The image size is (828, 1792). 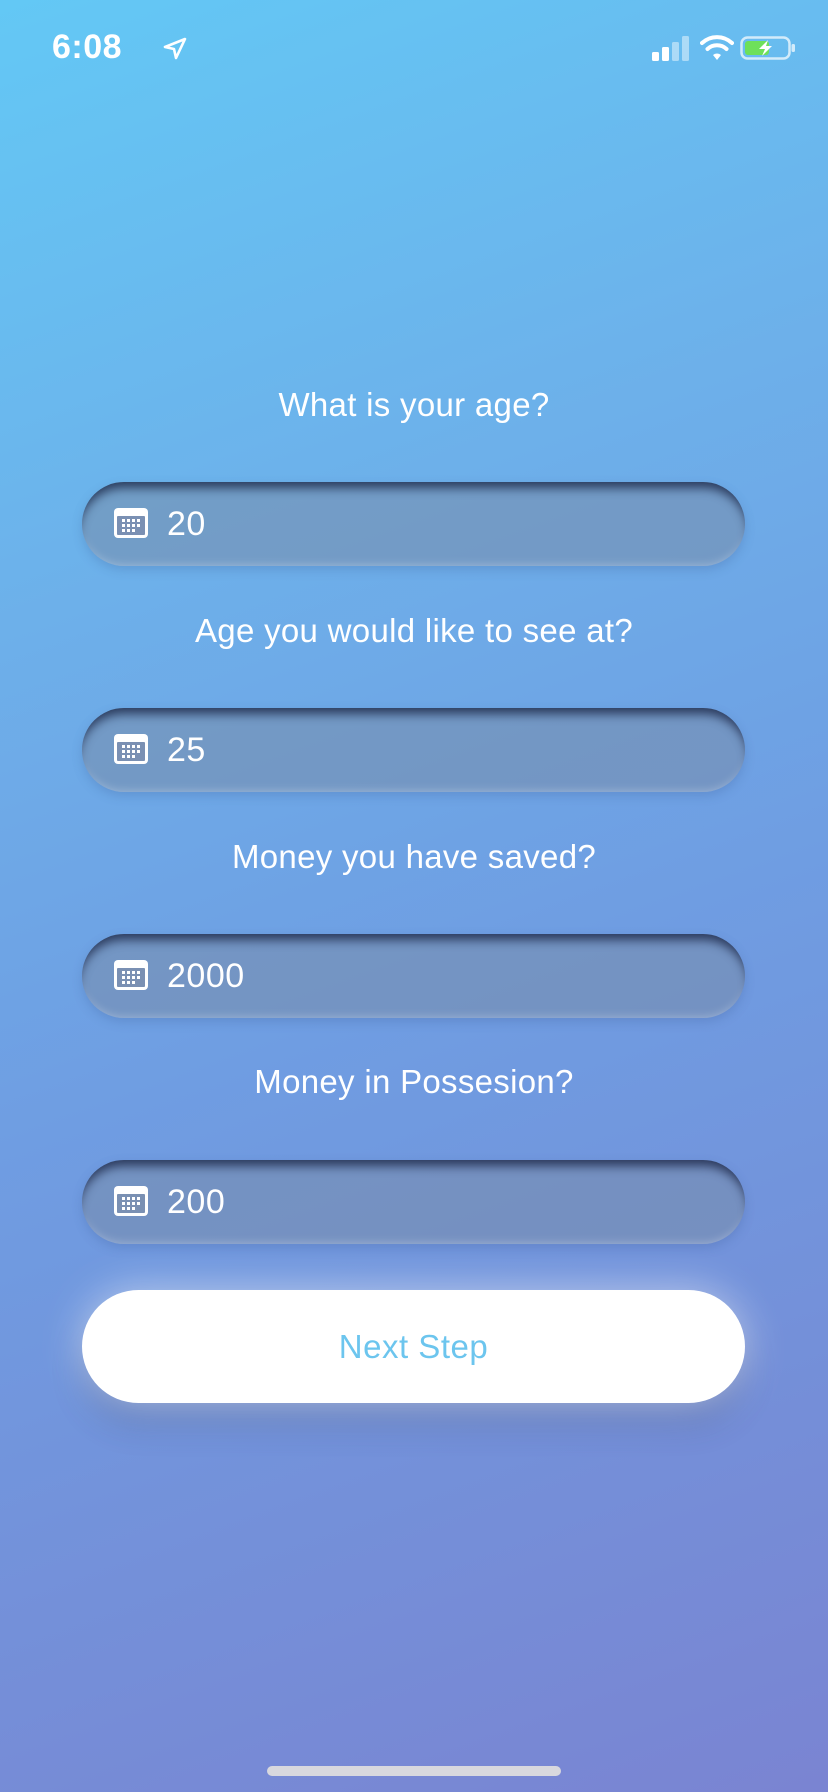 What do you see at coordinates (414, 404) in the screenshot?
I see `question-current-age: What is your age?` at bounding box center [414, 404].